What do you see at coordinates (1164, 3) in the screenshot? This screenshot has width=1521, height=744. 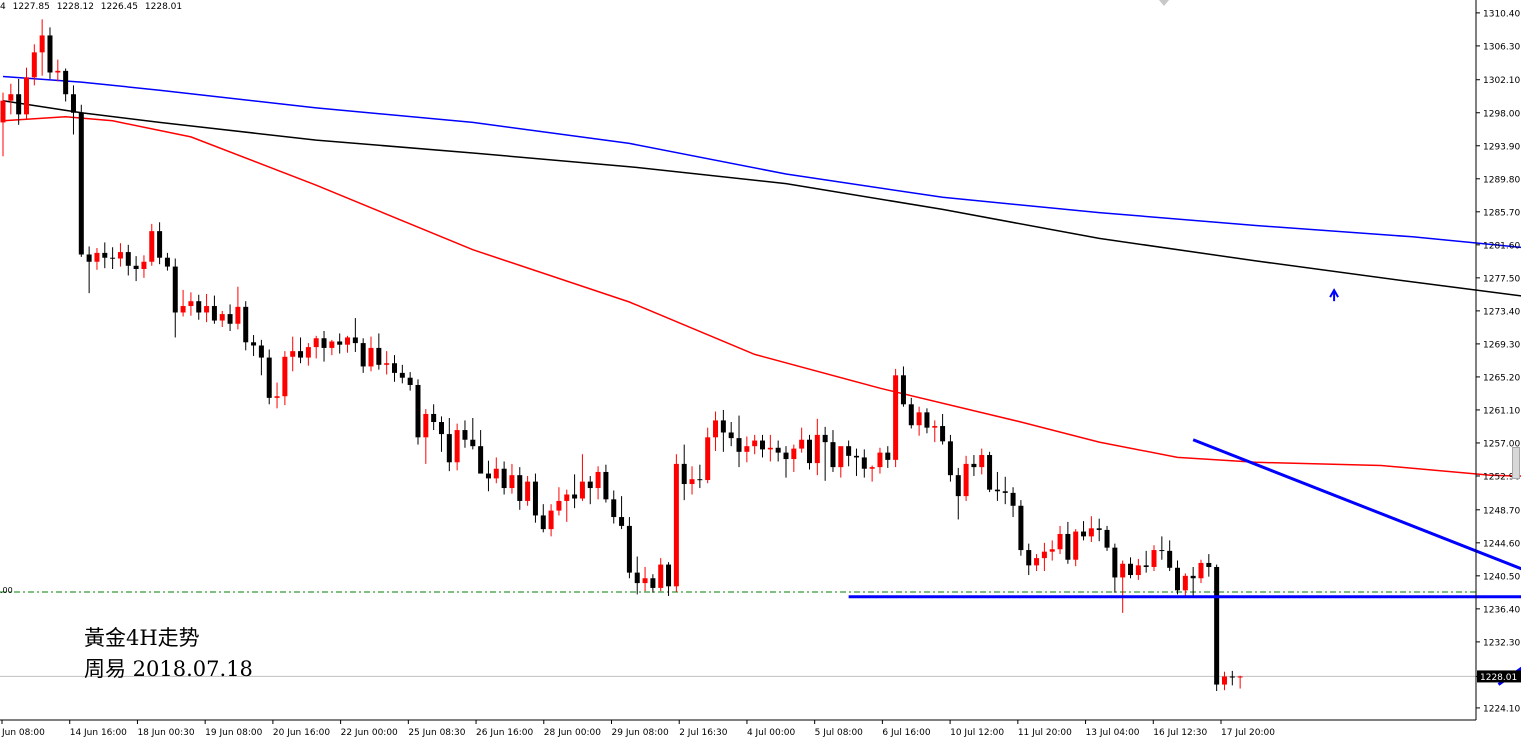 I see `chart-shift-marker` at bounding box center [1164, 3].